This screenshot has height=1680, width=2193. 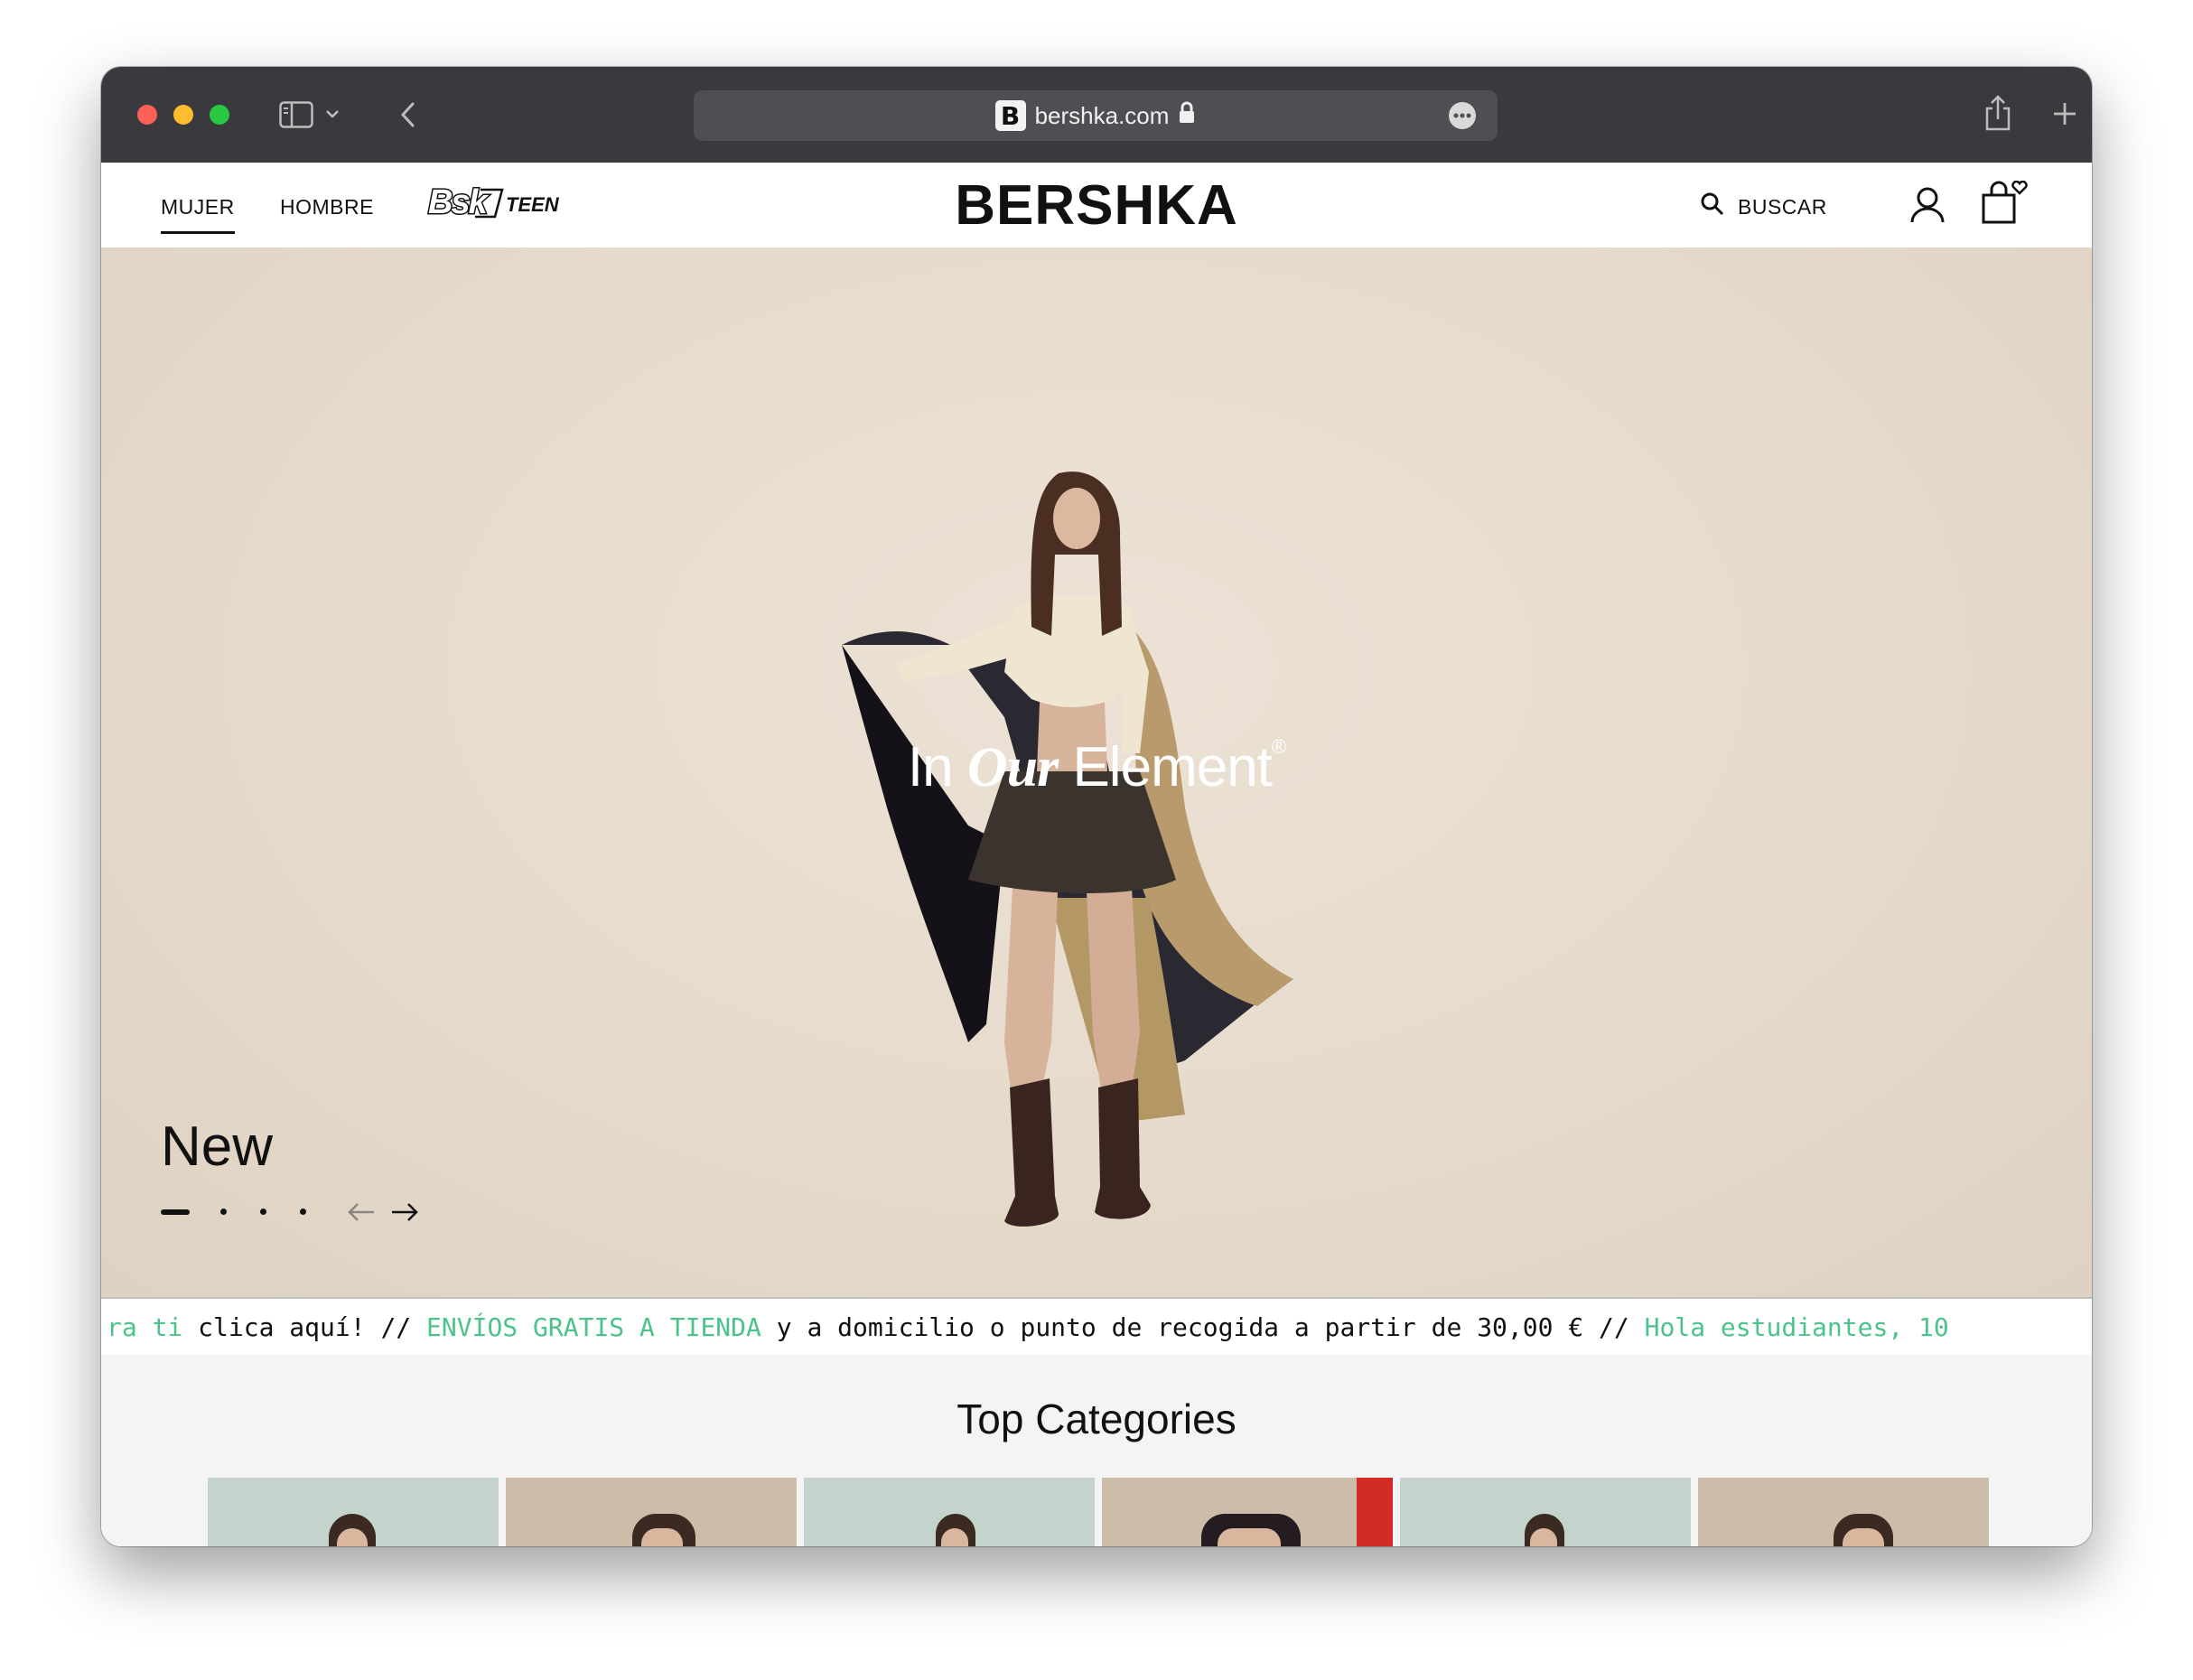 I want to click on more-options-icon, so click(x=1462, y=116).